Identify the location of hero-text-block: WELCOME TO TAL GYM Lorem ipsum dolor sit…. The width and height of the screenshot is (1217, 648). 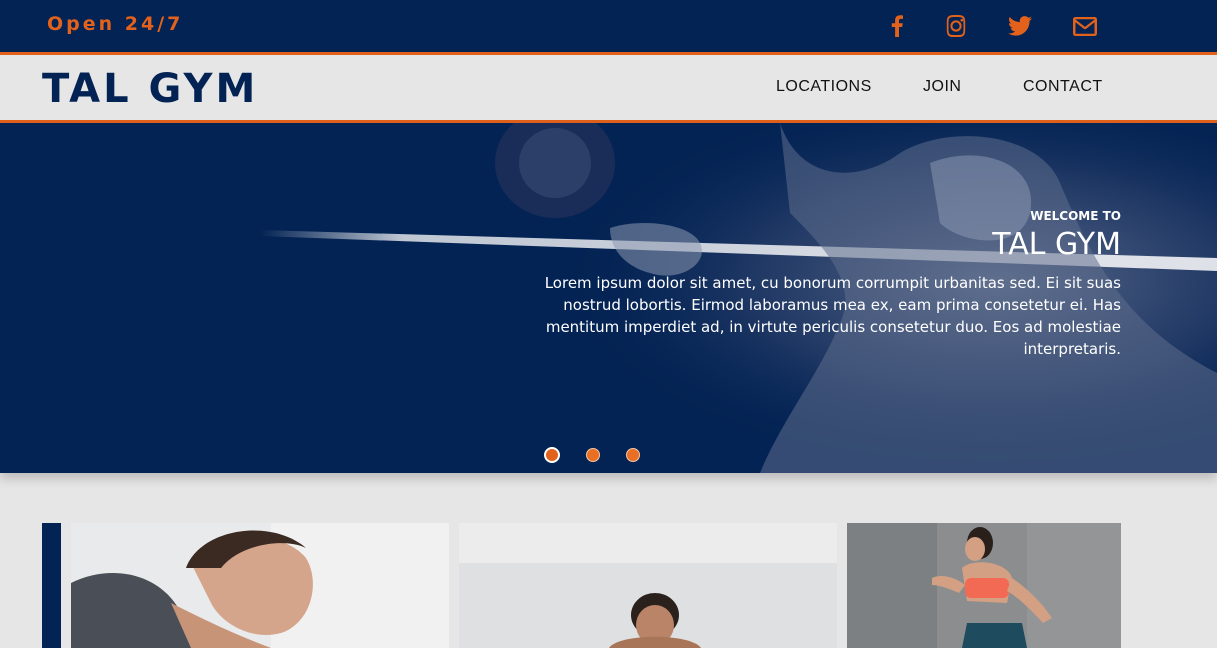
(821, 284).